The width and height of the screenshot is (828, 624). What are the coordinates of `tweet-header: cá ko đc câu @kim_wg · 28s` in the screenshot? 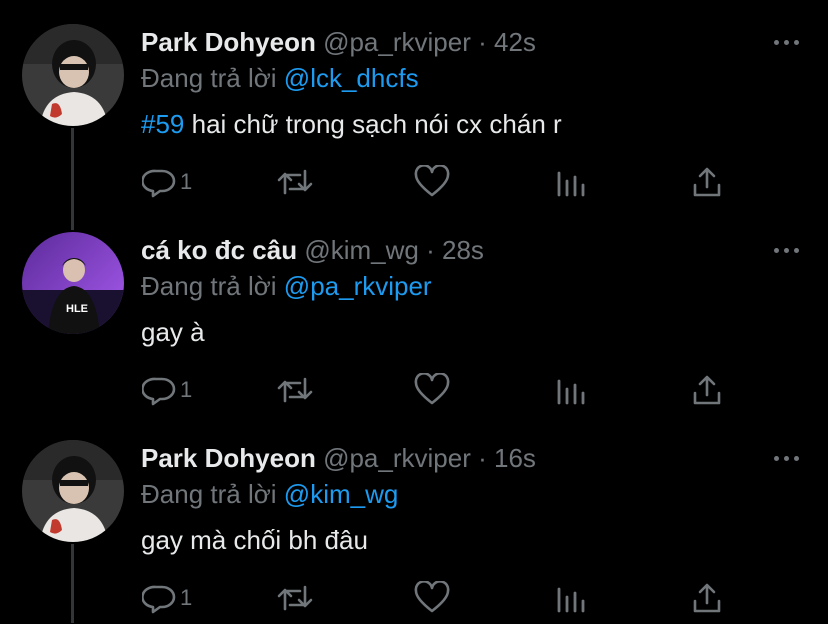 It's located at (312, 250).